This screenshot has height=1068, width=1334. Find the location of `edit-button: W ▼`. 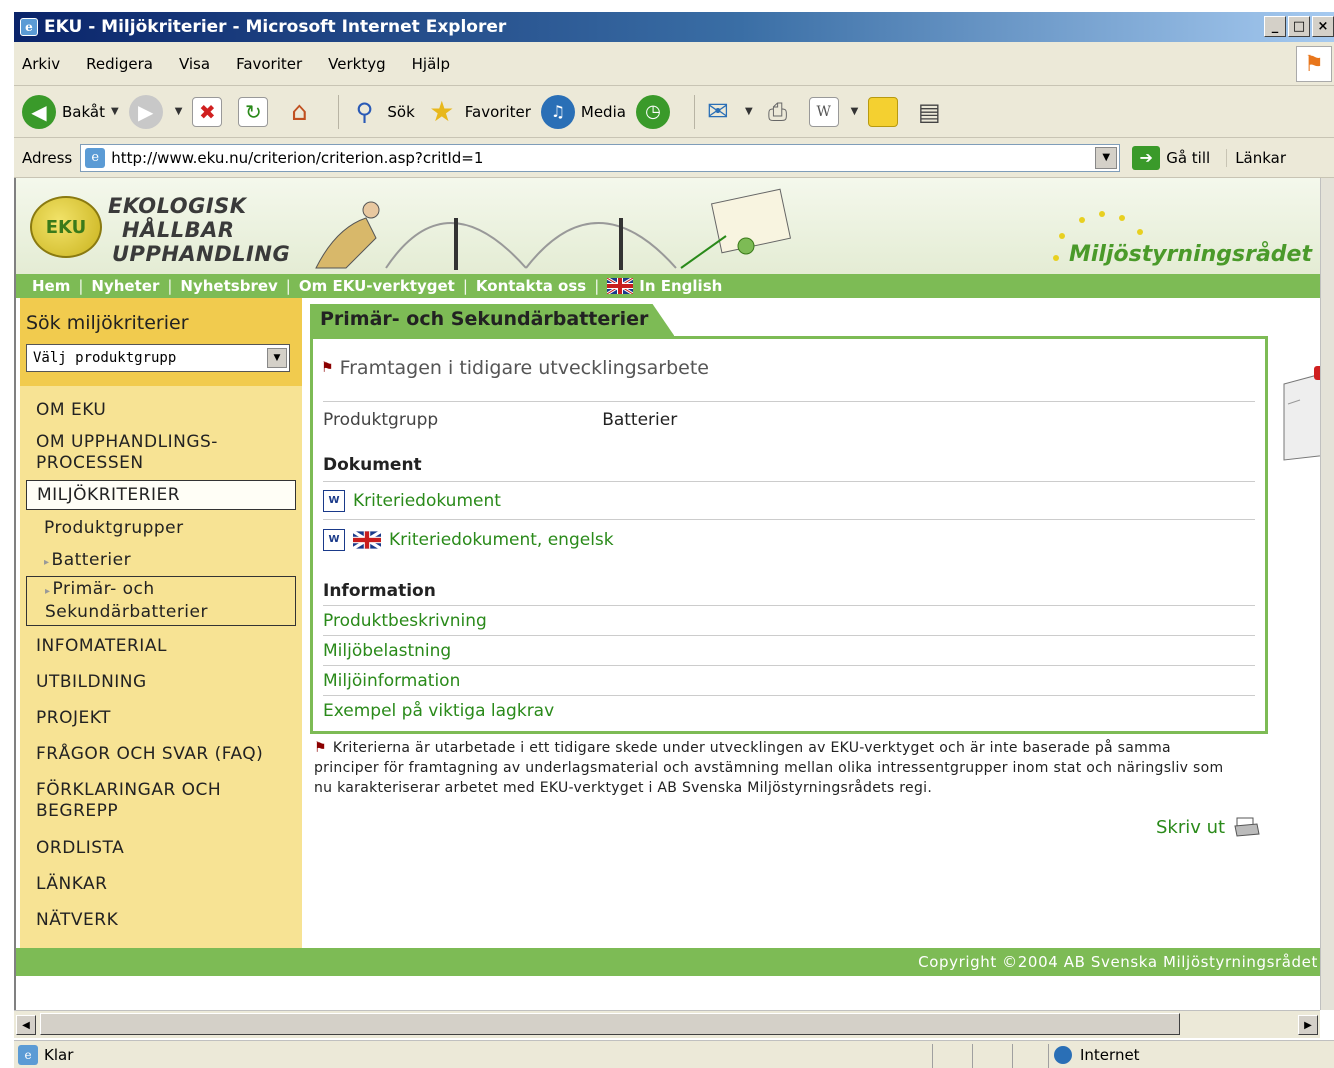

edit-button: W ▼ is located at coordinates (833, 111).